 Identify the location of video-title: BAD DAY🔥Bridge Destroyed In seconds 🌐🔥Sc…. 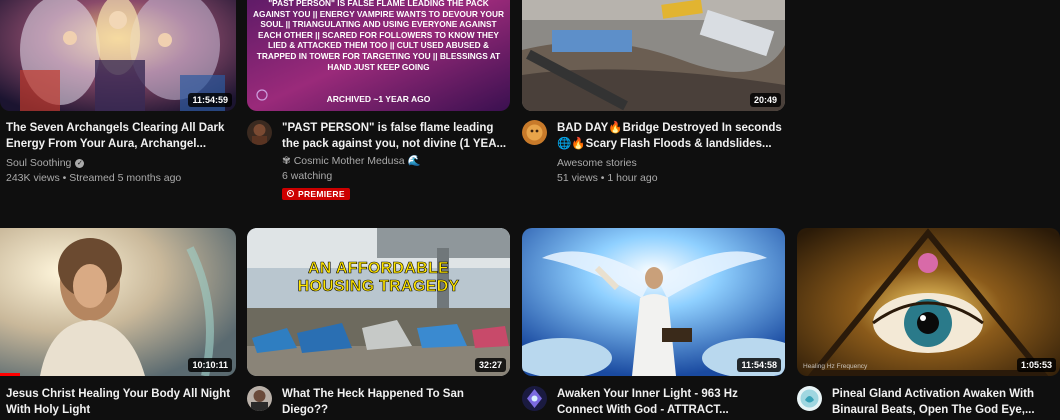
(671, 136).